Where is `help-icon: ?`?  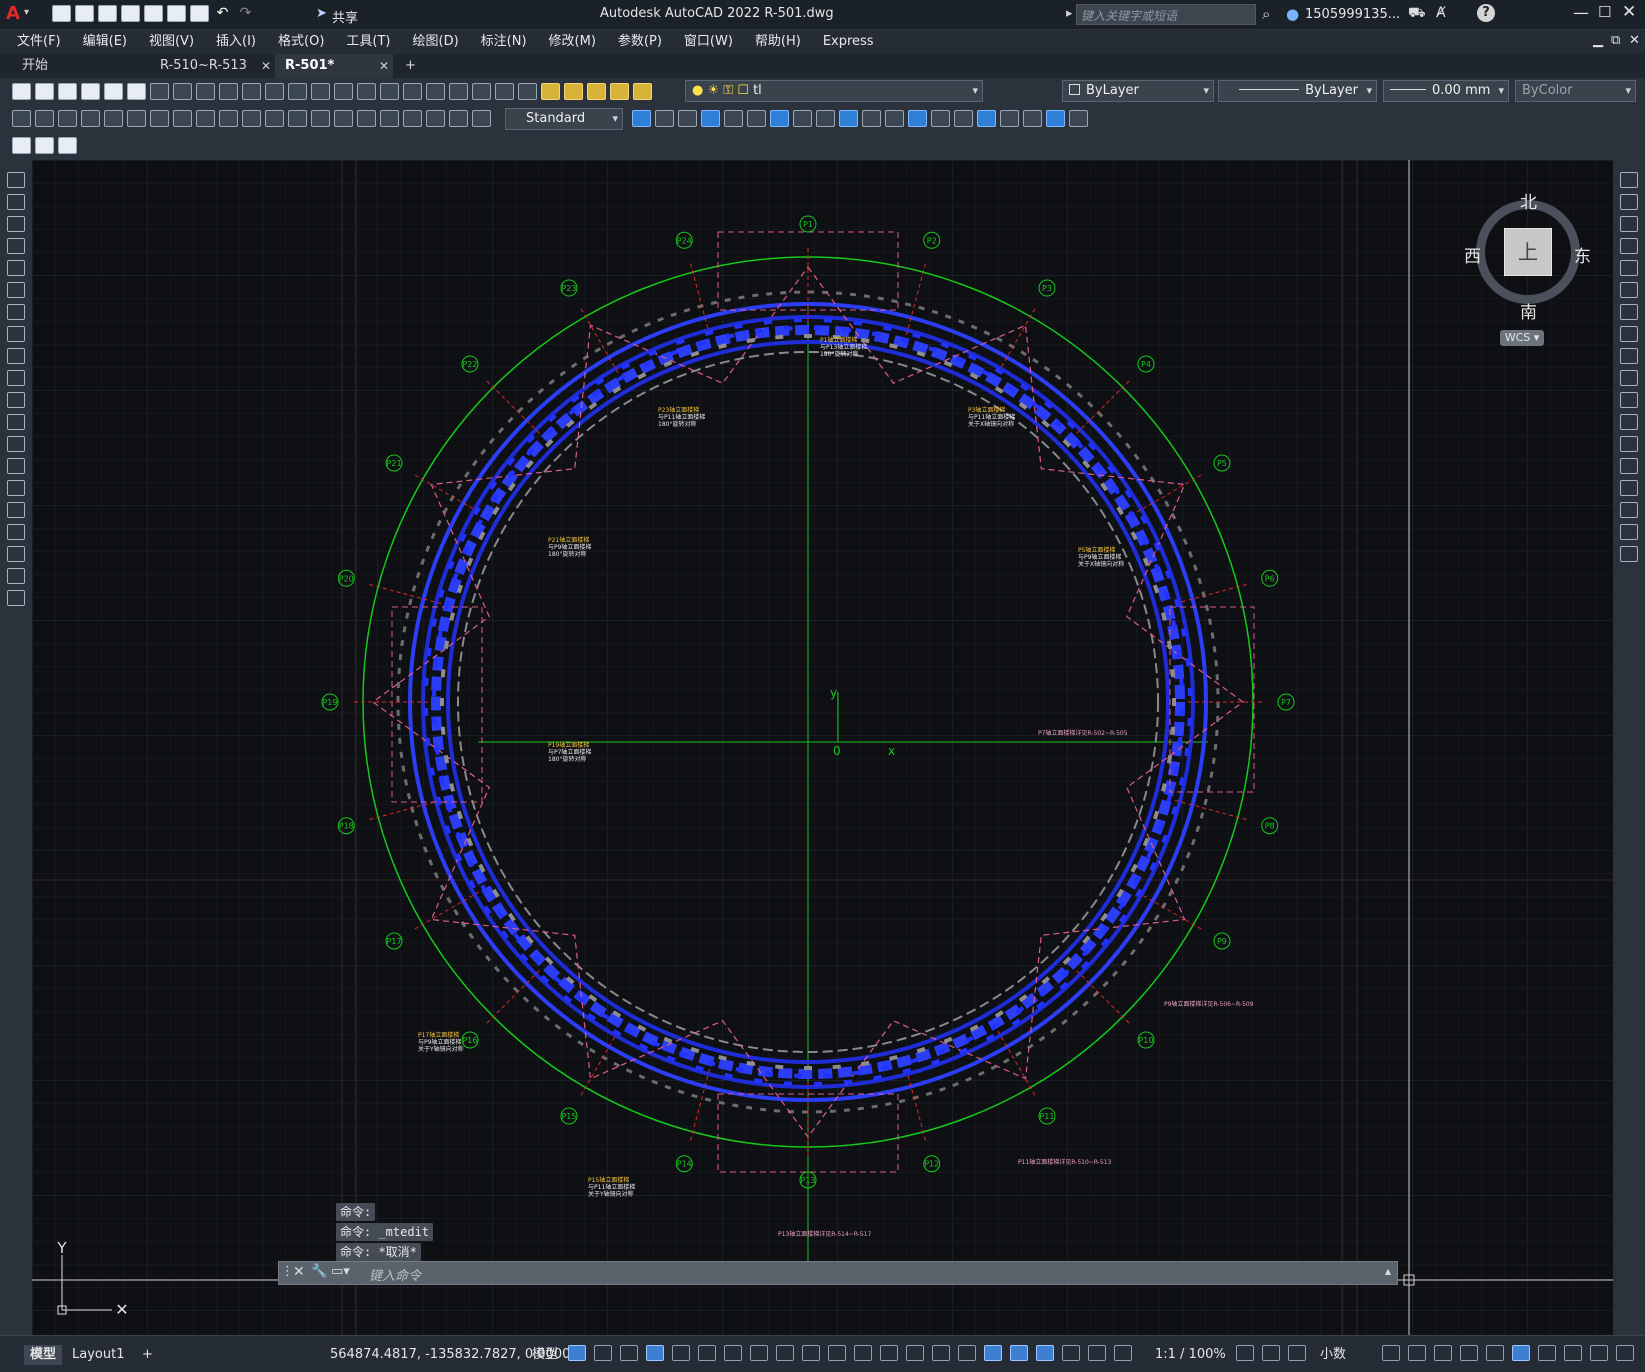 help-icon: ? is located at coordinates (1486, 13).